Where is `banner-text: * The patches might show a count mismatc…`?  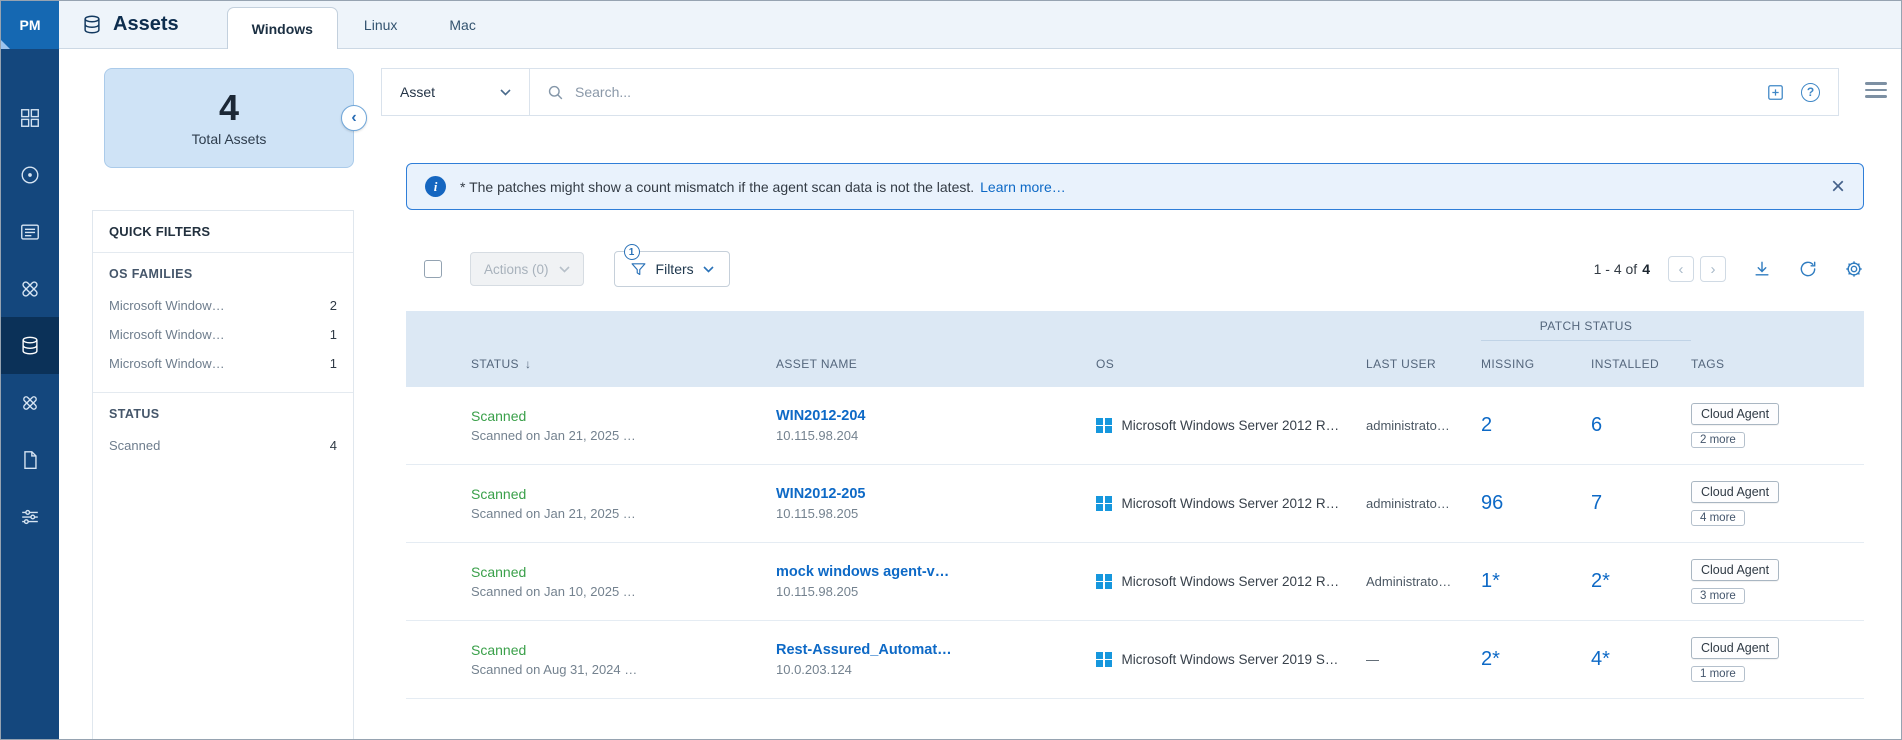 banner-text: * The patches might show a count mismatc… is located at coordinates (717, 186).